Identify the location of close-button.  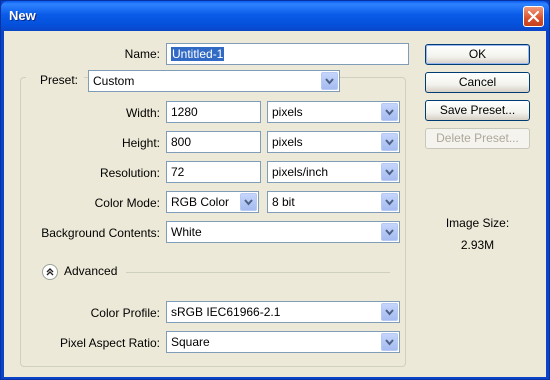
(533, 16).